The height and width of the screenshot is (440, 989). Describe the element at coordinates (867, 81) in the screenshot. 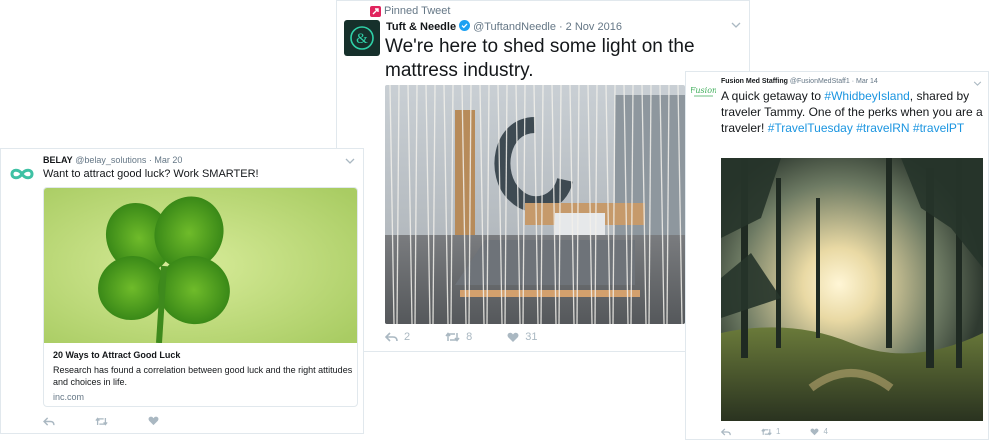

I see `tweet-date: Mar 14` at that location.